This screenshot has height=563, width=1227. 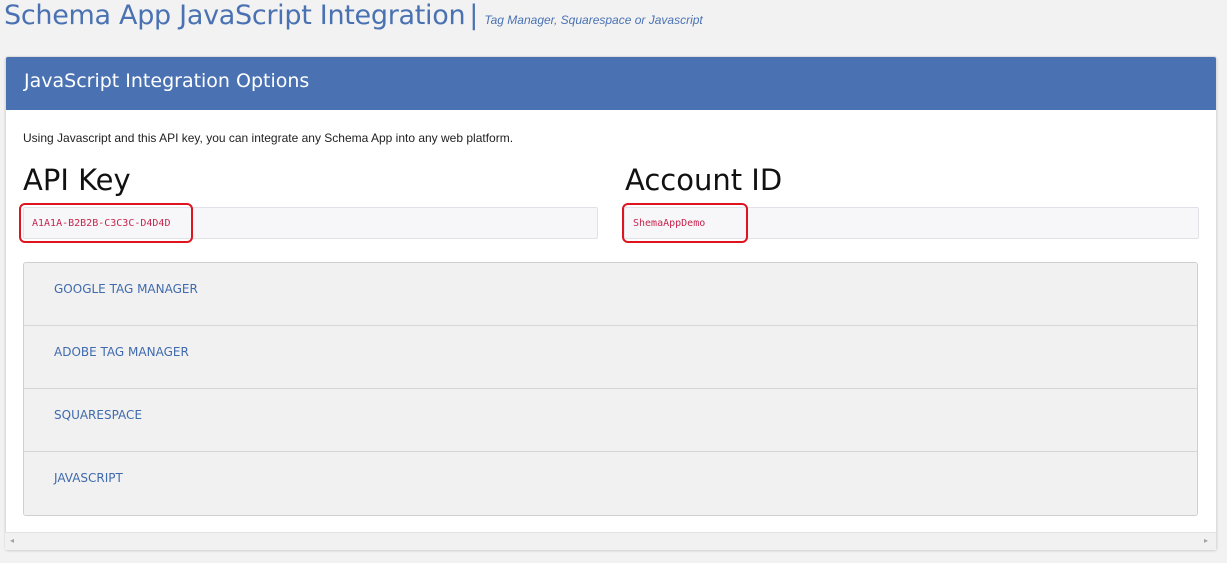 I want to click on accordion-item-label: JAVASCRIPT, so click(x=88, y=478).